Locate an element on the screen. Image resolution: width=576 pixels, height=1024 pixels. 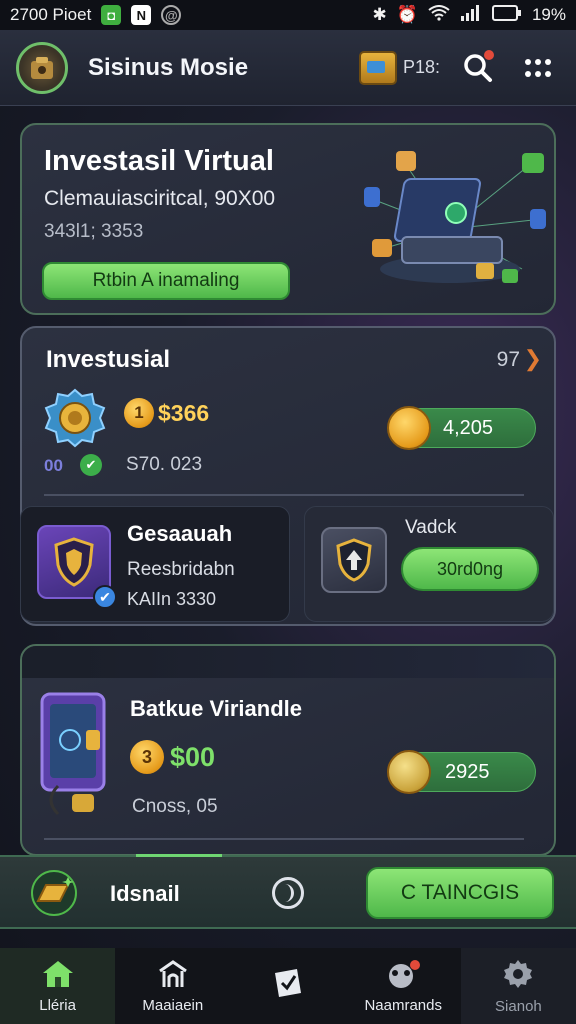
dock-accent is located at coordinates (179, 855).